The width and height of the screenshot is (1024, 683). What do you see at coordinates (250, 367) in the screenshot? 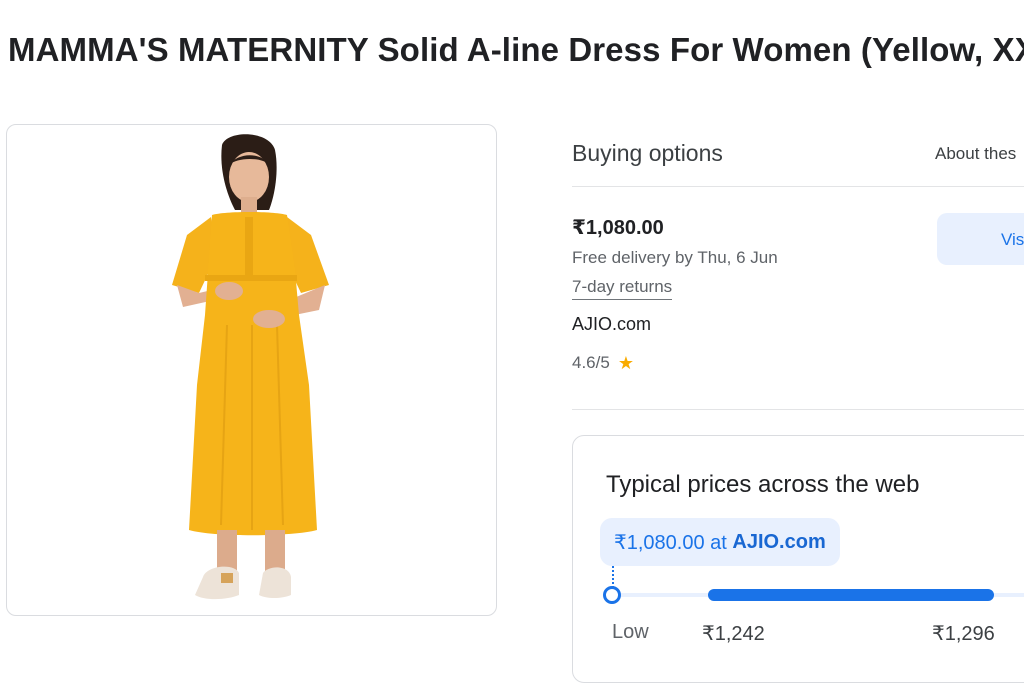
I see `product-photo` at bounding box center [250, 367].